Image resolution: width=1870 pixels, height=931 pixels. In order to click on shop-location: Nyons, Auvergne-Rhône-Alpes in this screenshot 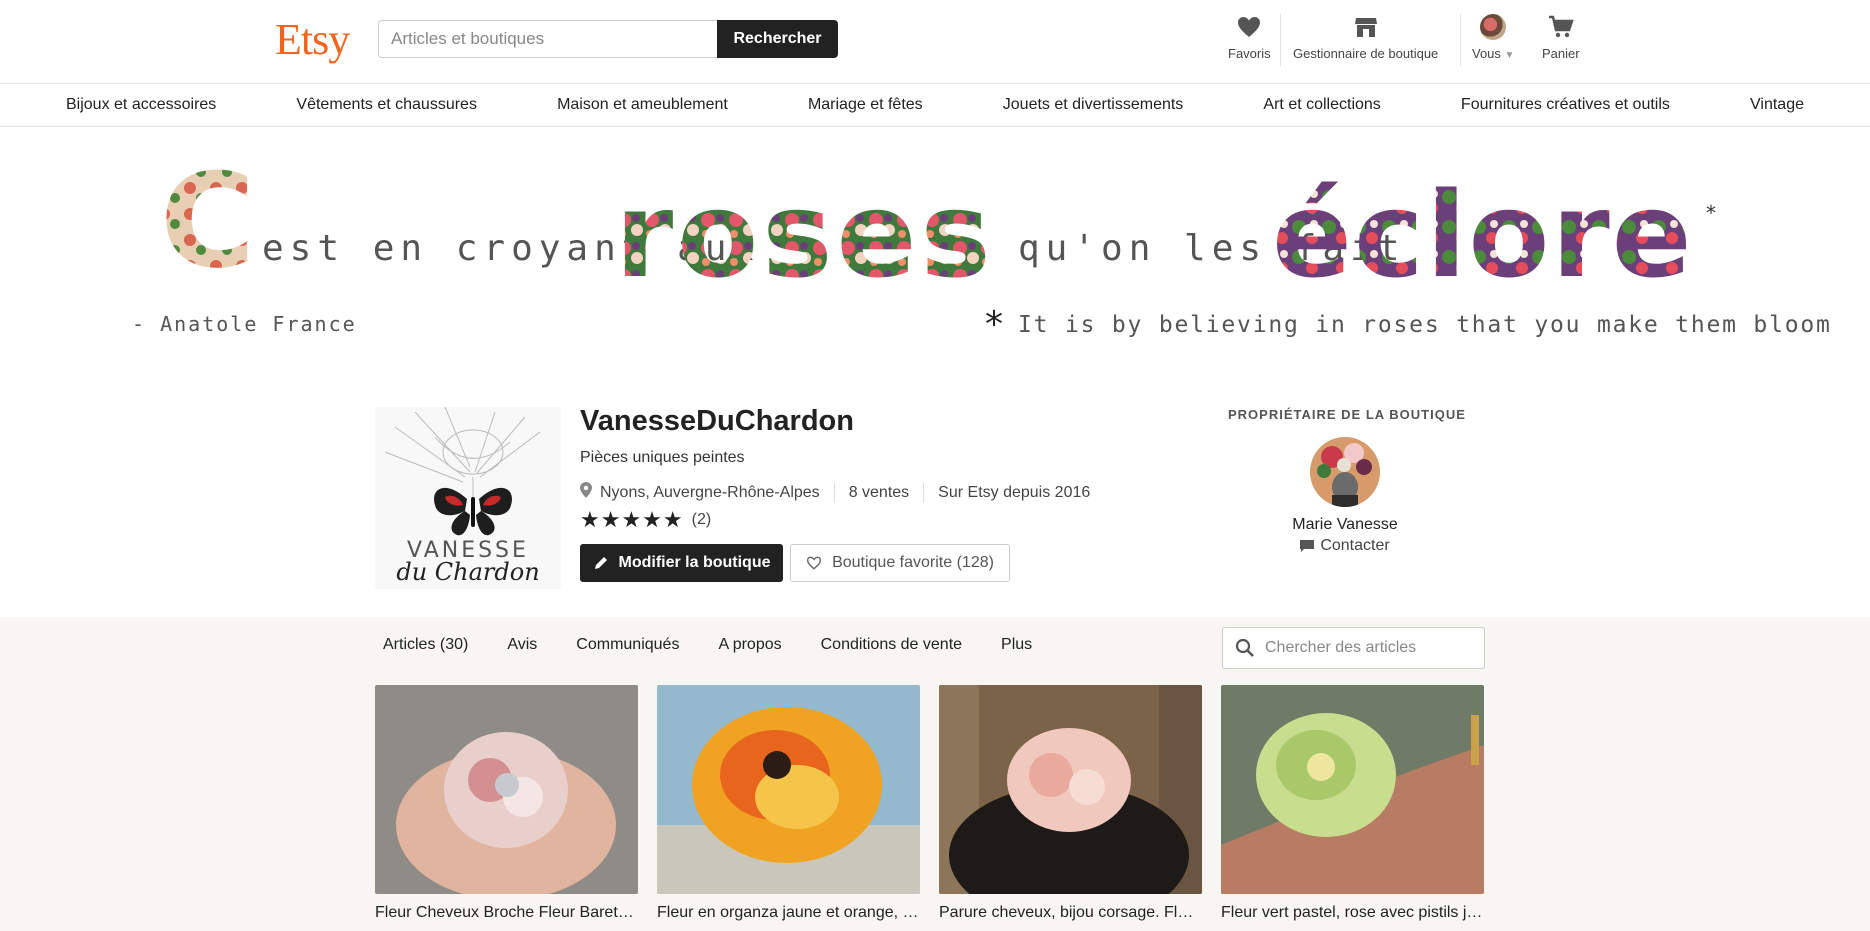, I will do `click(710, 492)`.